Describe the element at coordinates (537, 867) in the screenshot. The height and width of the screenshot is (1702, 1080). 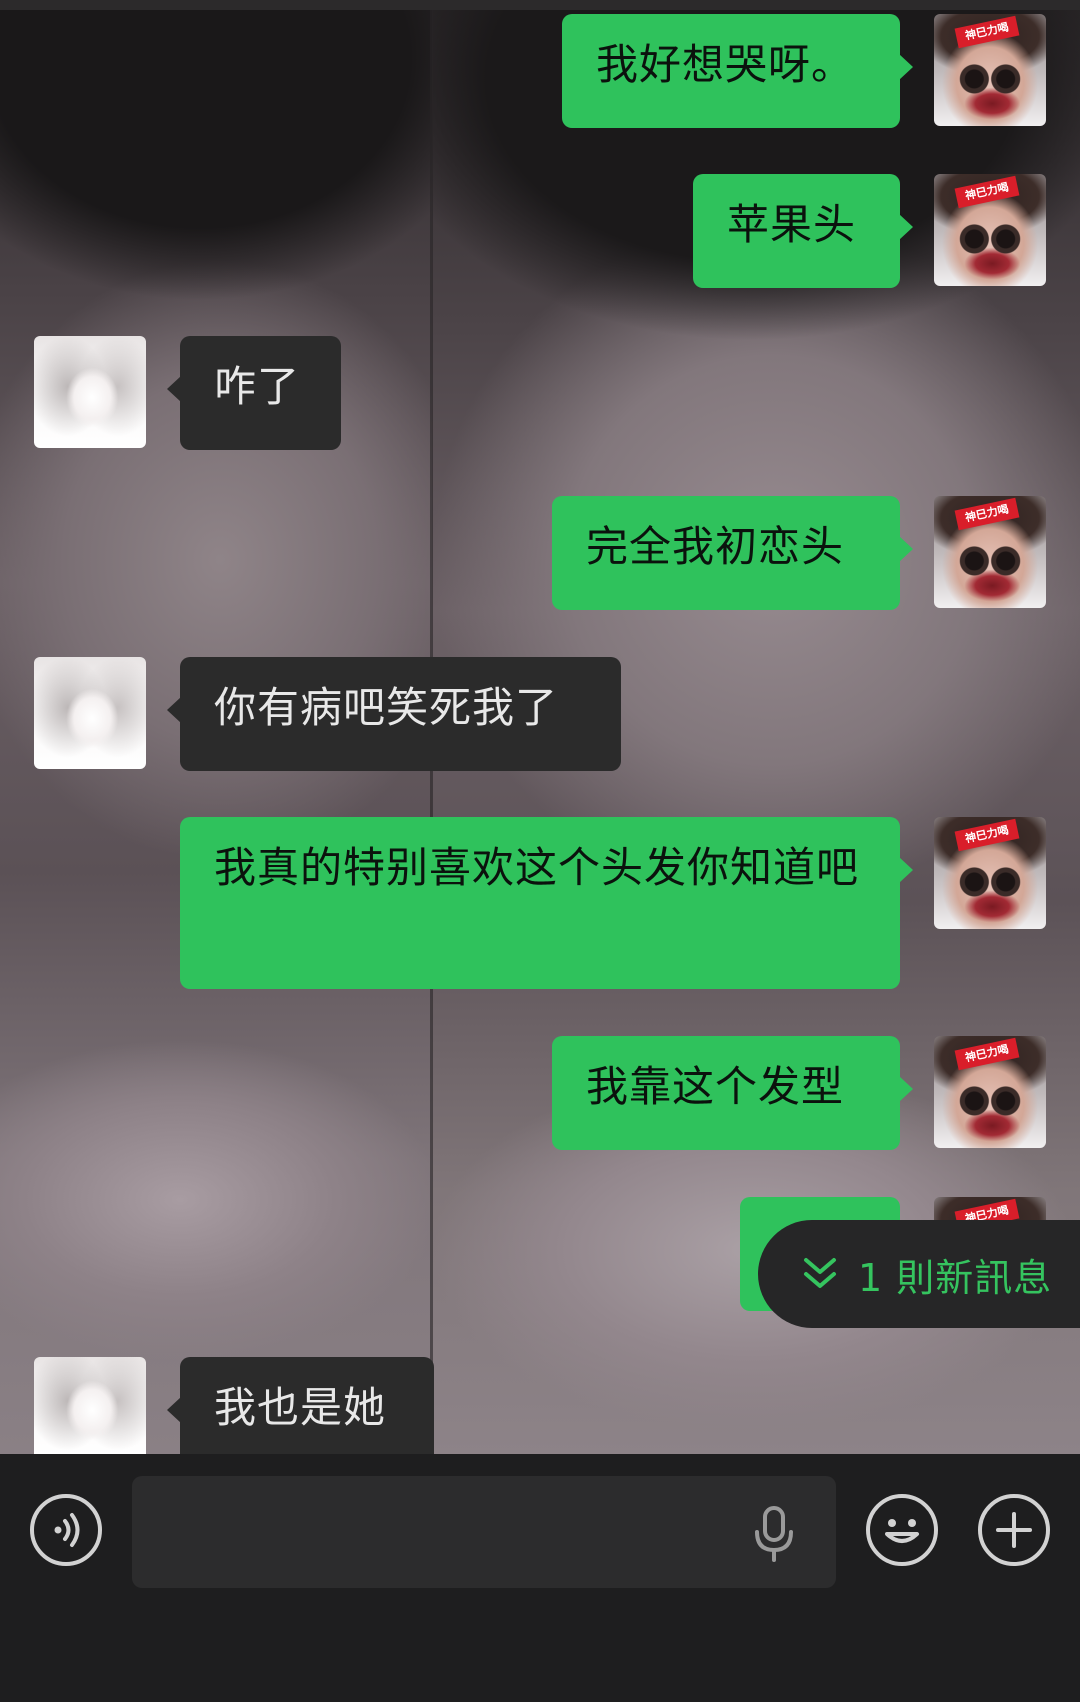
I see `message-text: 我真的特别喜欢这个头发你知道吧` at that location.